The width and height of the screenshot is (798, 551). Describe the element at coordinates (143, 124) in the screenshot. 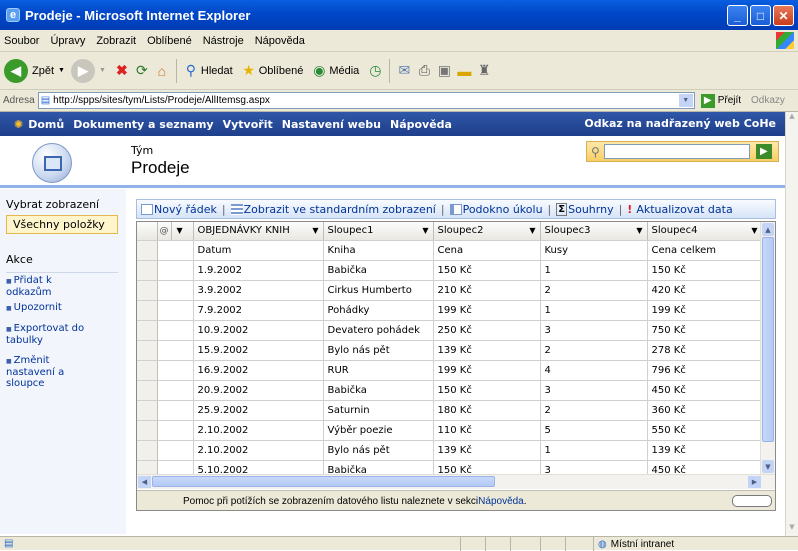

I see `nav-documents: Dokumenty a seznamy` at that location.